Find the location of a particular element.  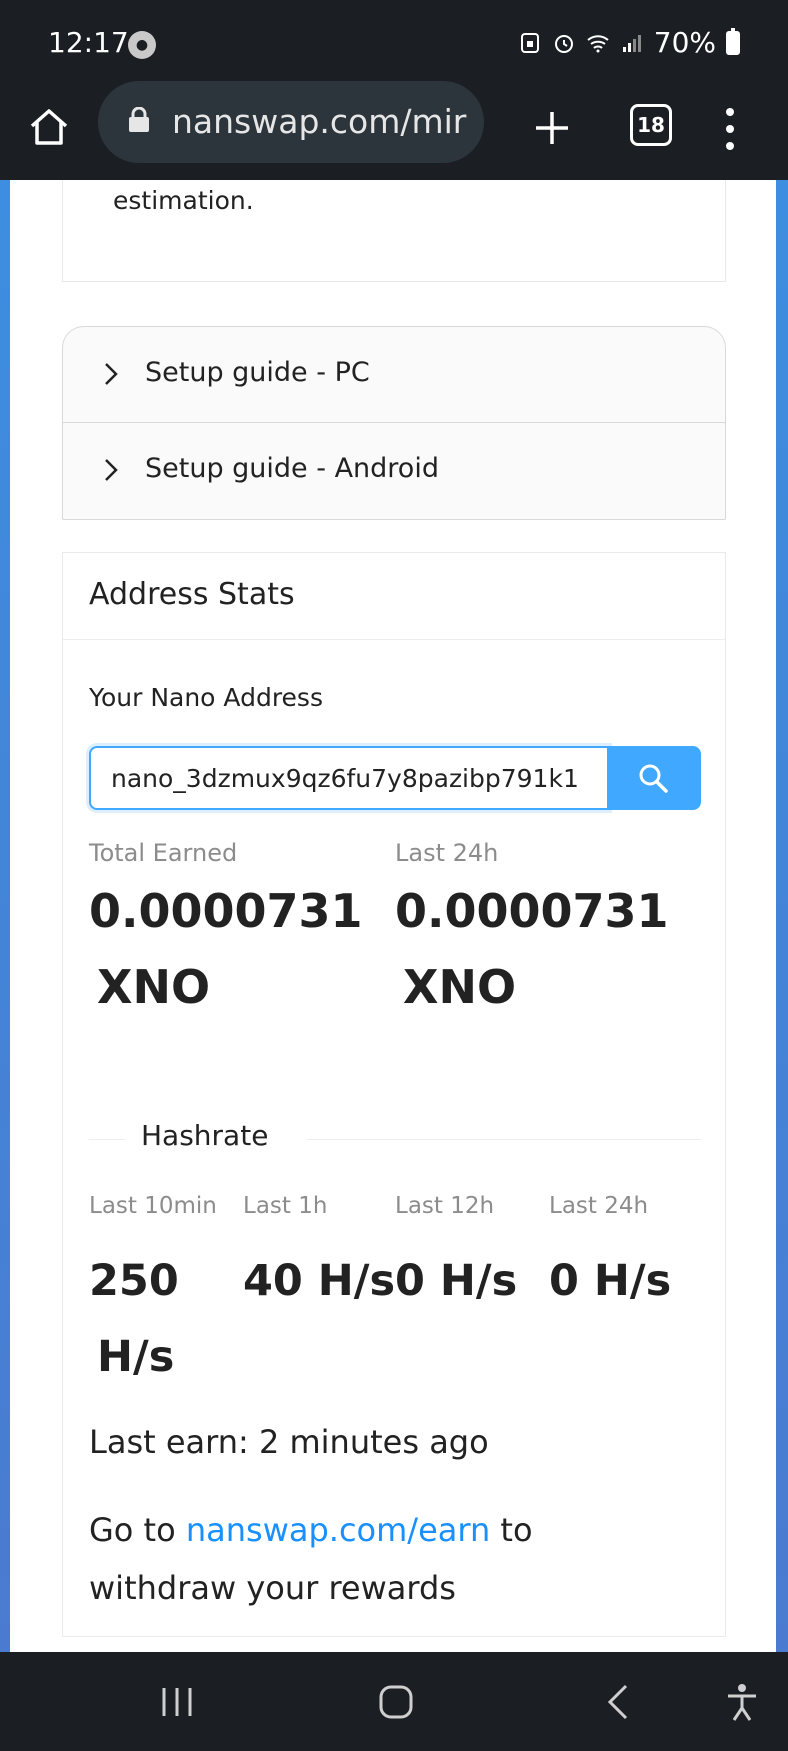

card-header: Address Stats is located at coordinates (394, 596).